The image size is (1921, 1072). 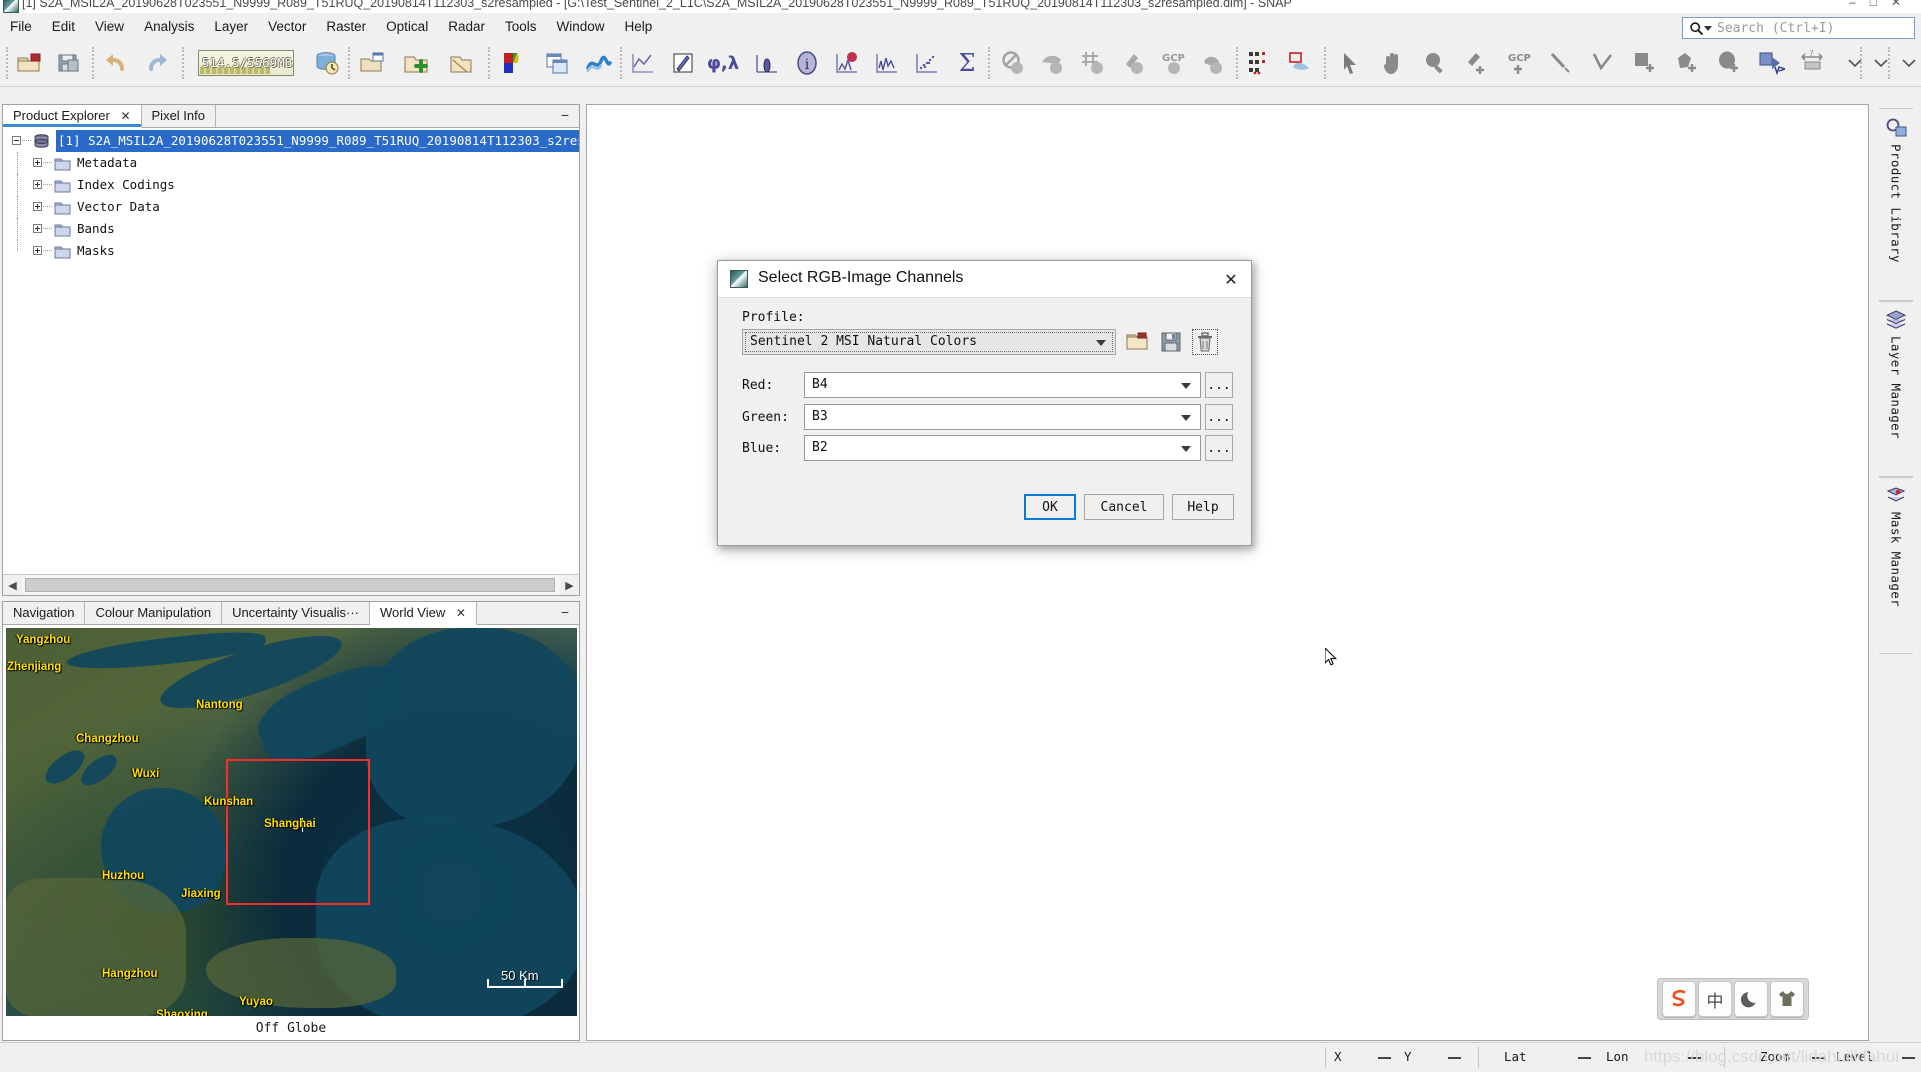 What do you see at coordinates (407, 26) in the screenshot?
I see `menu-optical: Optical` at bounding box center [407, 26].